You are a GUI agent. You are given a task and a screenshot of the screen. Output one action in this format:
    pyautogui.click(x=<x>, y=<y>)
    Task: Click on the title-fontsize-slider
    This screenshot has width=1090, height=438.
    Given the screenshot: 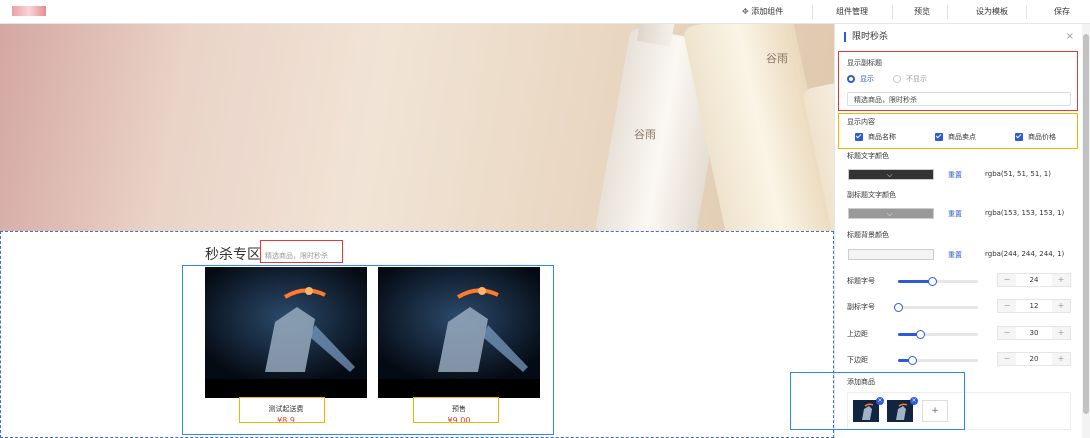 What is the action you would take?
    pyautogui.click(x=938, y=281)
    